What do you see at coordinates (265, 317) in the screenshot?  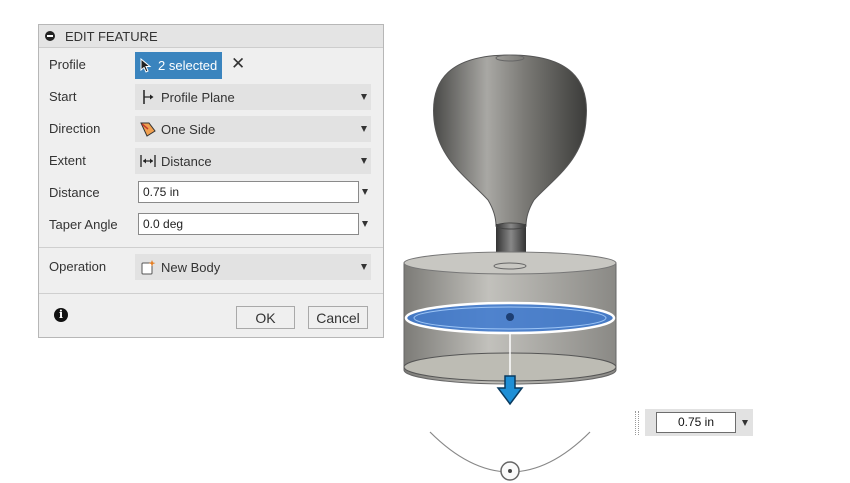 I see `ok-button: OK` at bounding box center [265, 317].